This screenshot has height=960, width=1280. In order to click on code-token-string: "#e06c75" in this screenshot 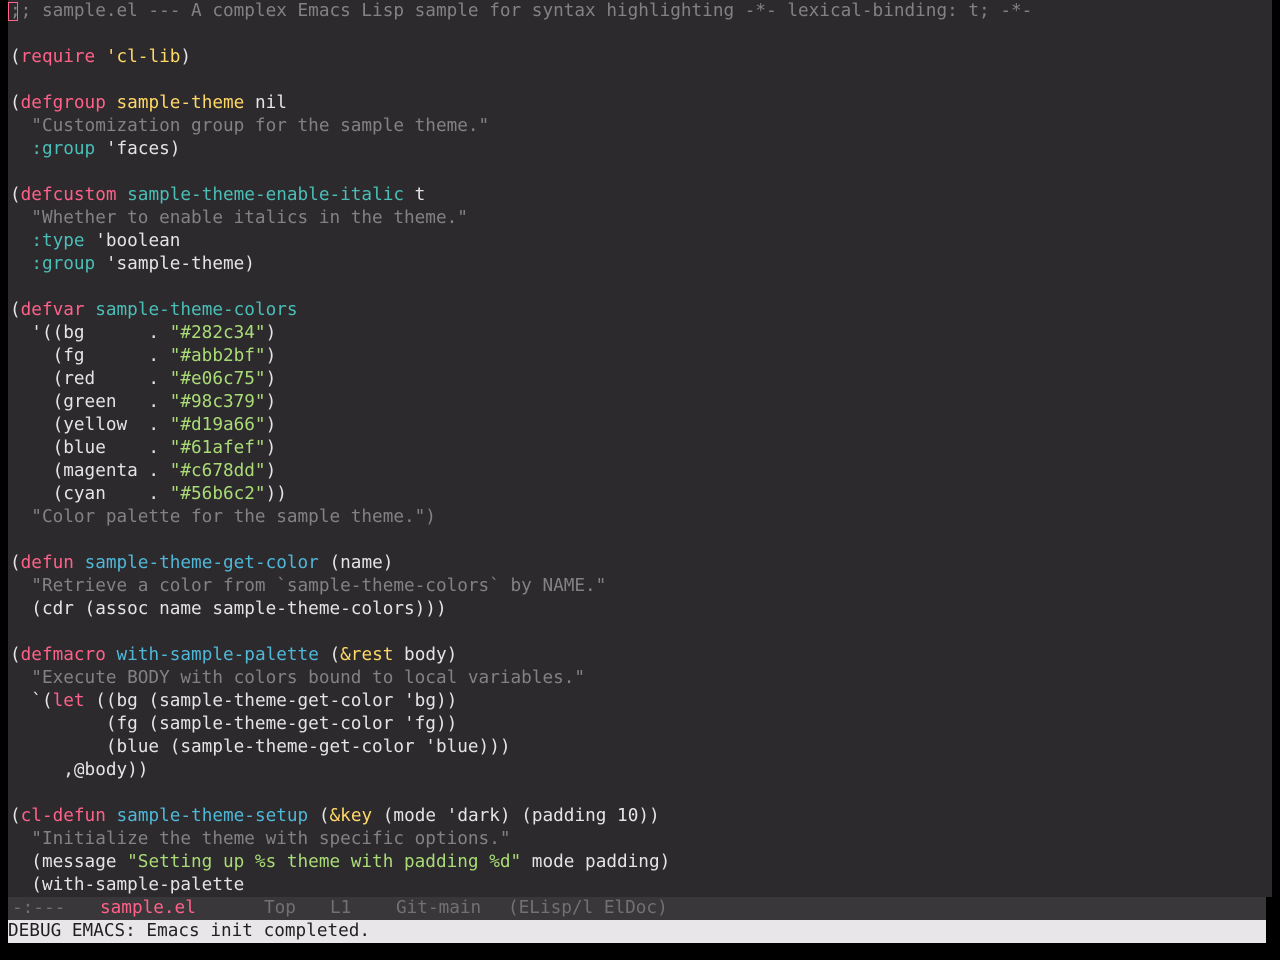, I will do `click(217, 379)`.